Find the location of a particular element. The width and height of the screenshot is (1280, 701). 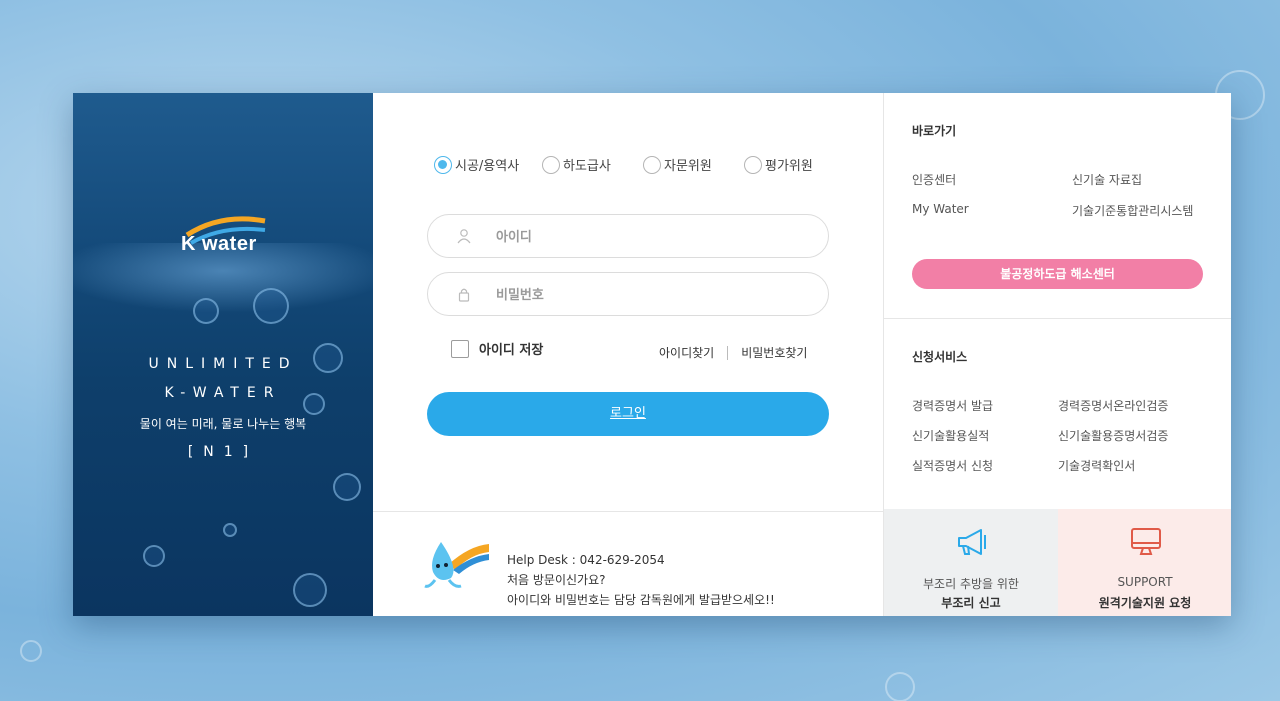

role-label: 시공/용역사 is located at coordinates (487, 166).